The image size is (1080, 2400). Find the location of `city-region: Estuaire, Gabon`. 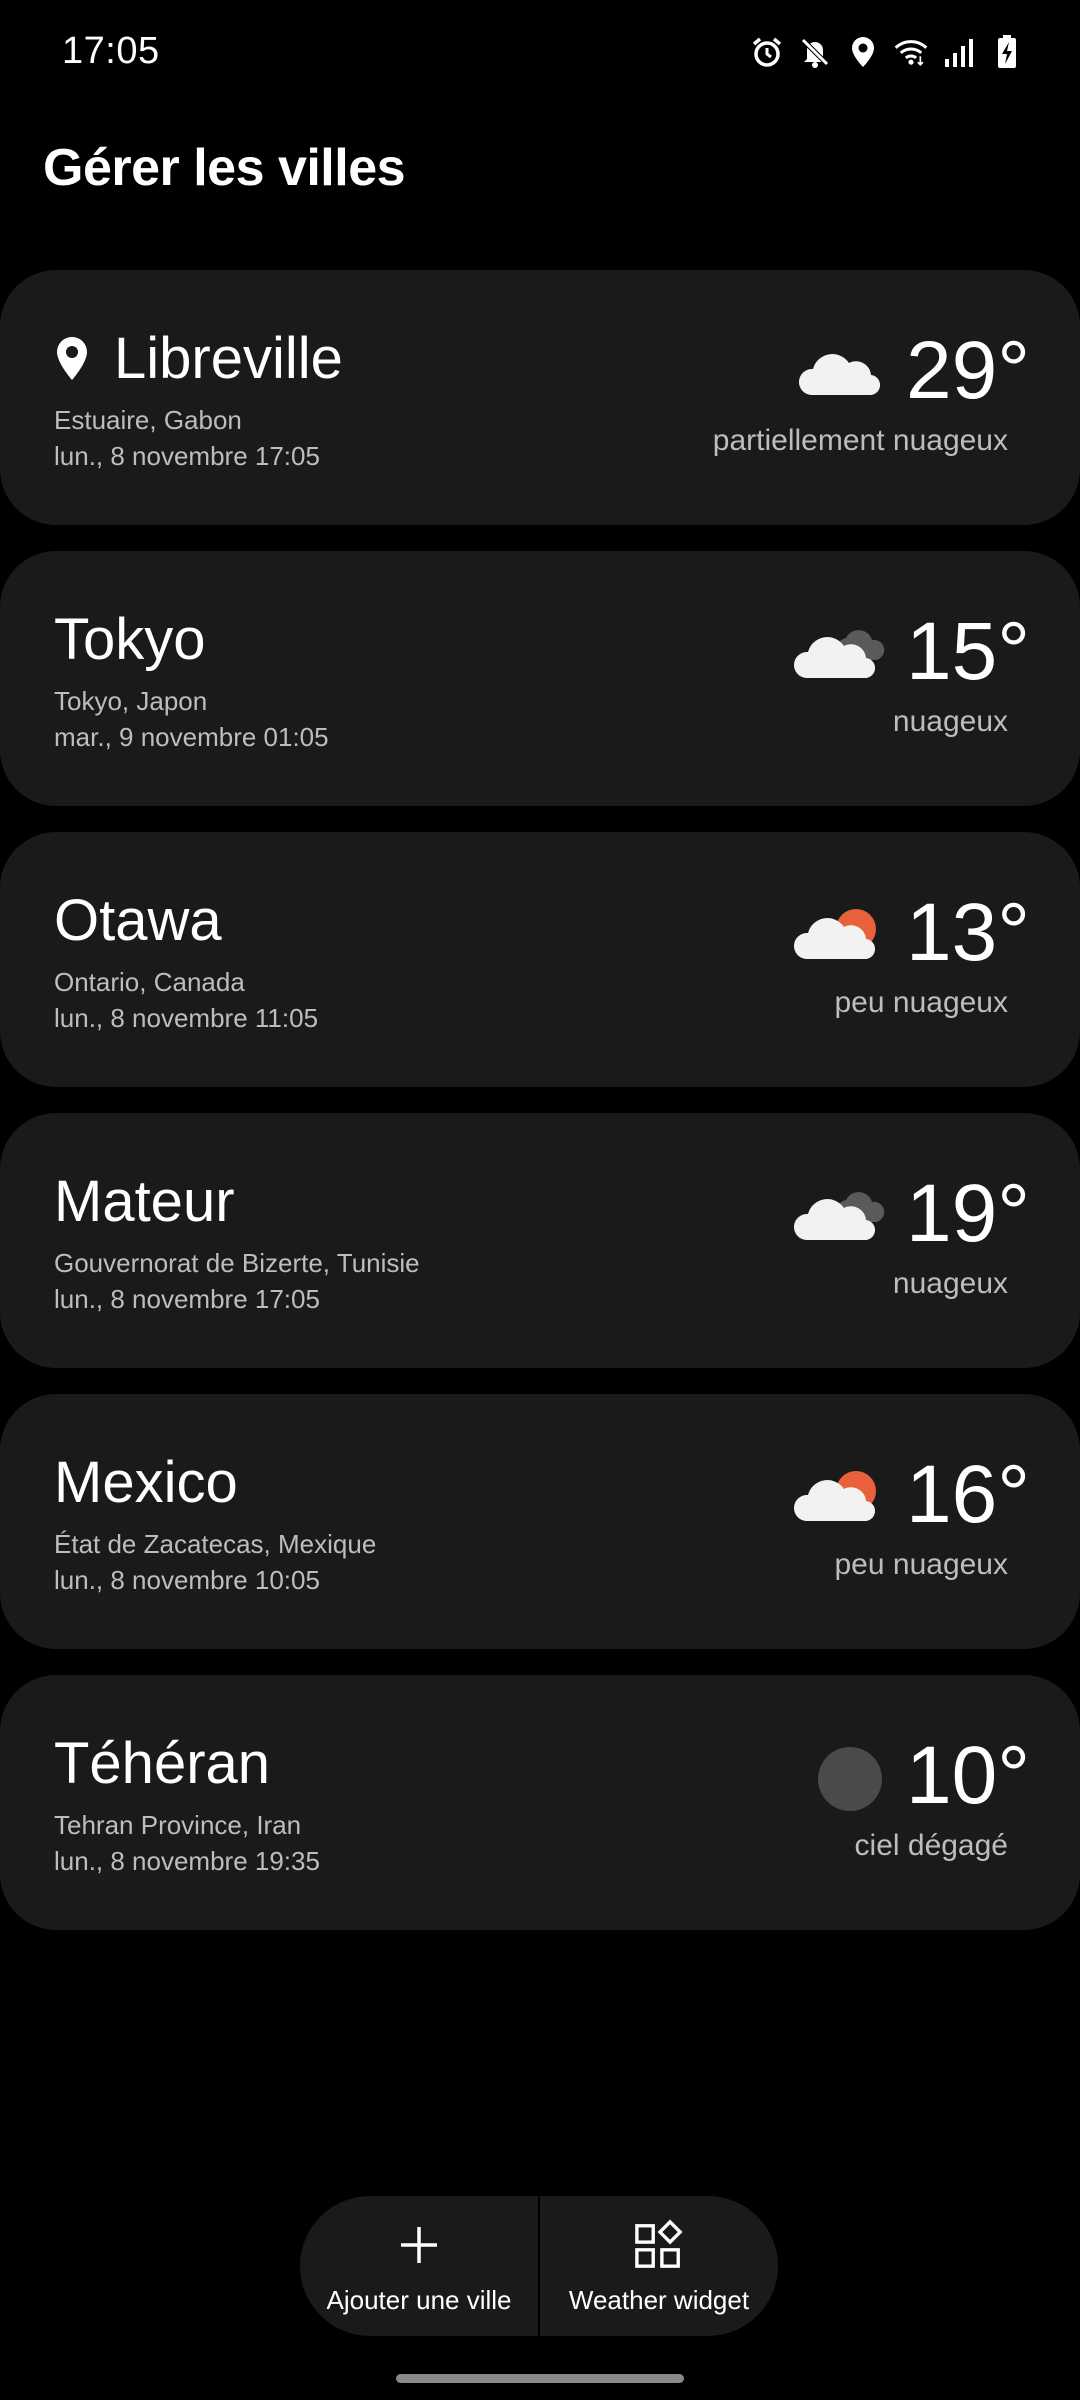

city-region: Estuaire, Gabon is located at coordinates (148, 420).